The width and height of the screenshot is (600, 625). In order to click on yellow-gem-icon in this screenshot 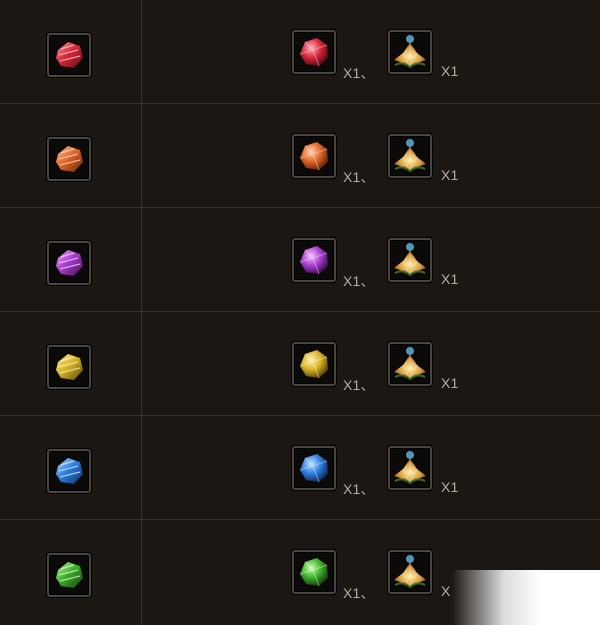, I will do `click(313, 364)`.